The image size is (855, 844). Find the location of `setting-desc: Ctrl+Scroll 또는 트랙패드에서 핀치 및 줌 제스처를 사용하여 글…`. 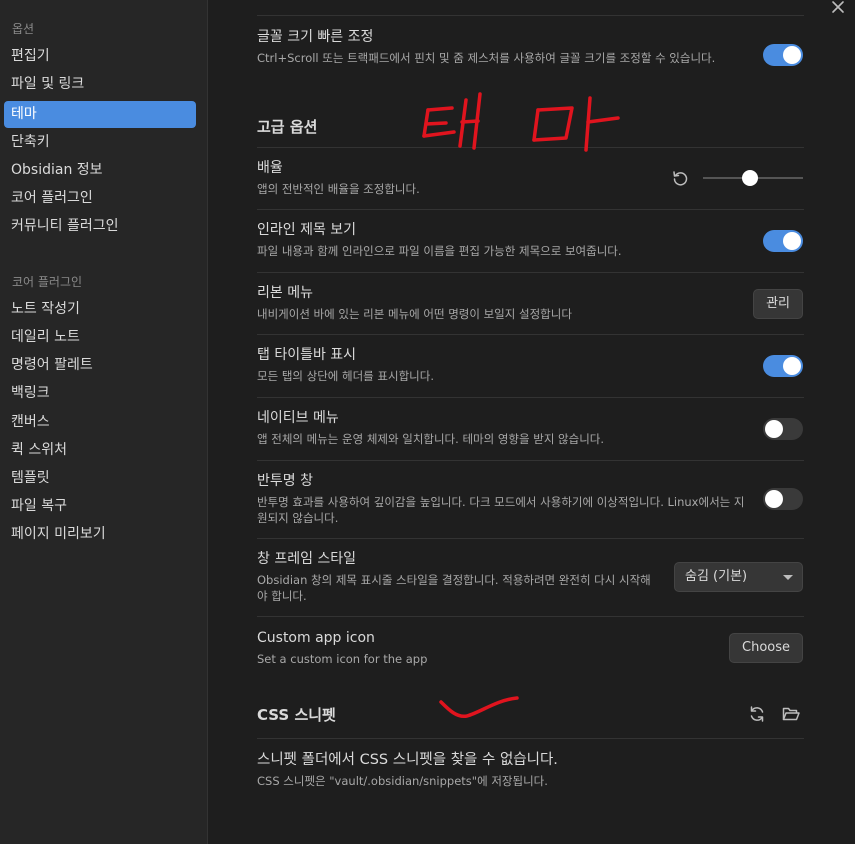

setting-desc: Ctrl+Scroll 또는 트랙패드에서 핀치 및 줌 제스처를 사용하여 글… is located at coordinates (486, 58).